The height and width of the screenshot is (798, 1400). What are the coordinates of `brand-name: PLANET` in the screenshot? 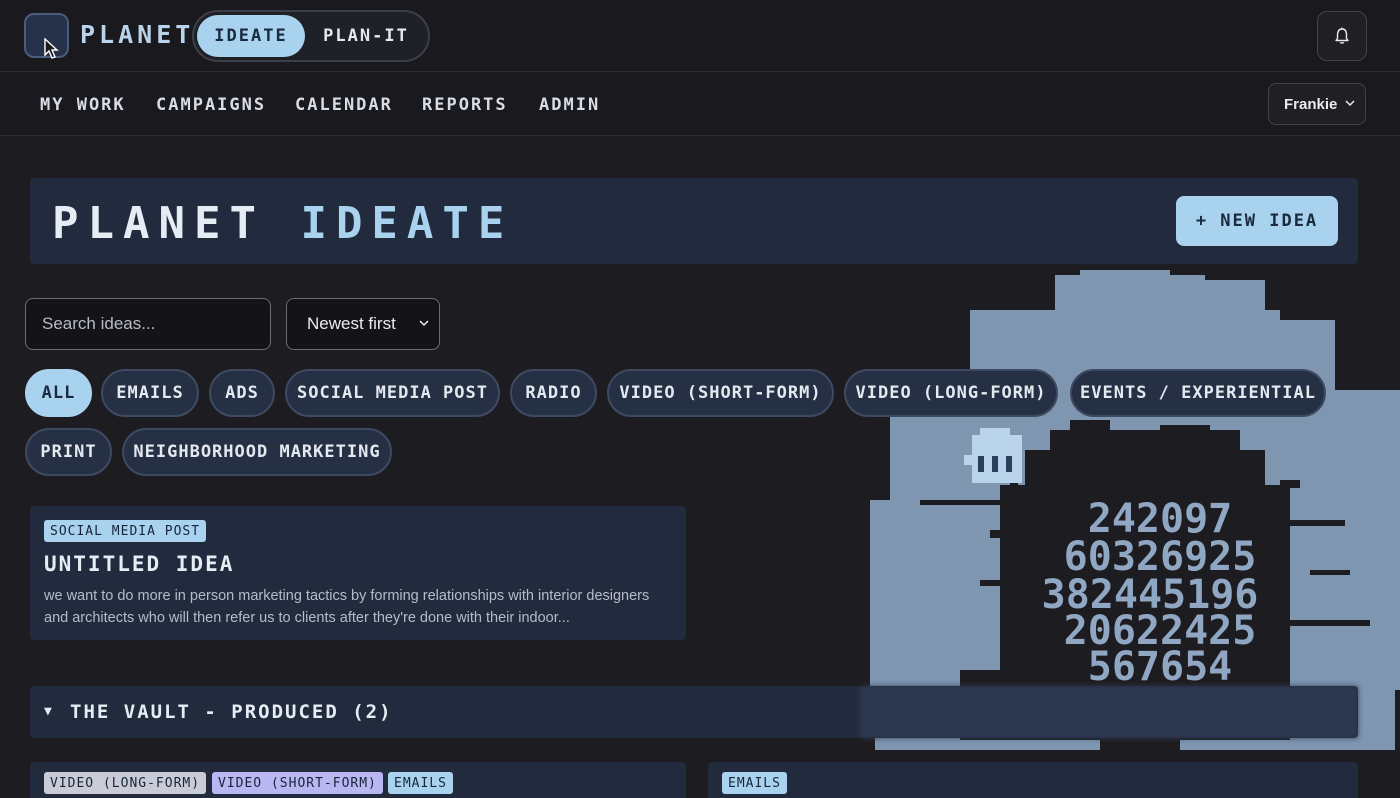 It's located at (137, 34).